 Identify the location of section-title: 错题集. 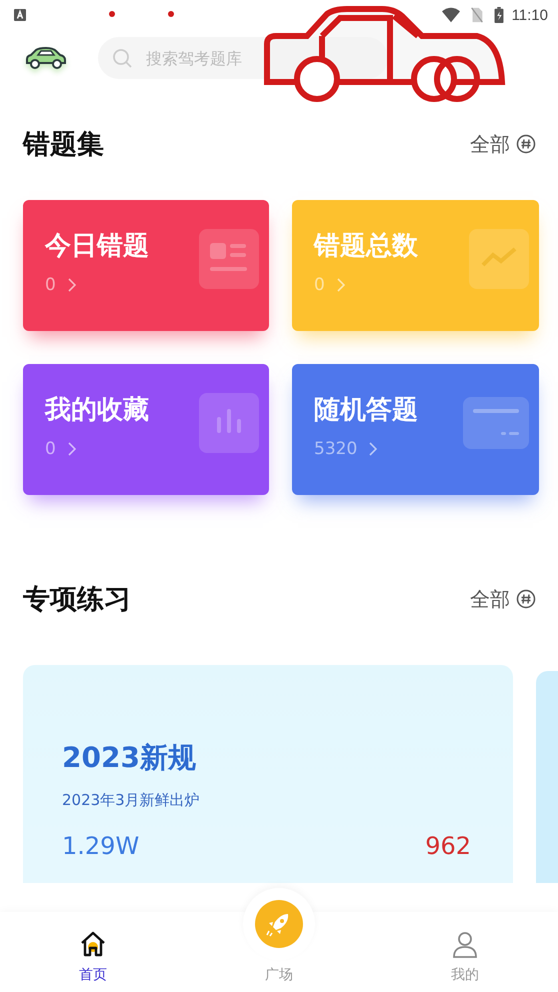
(63, 145).